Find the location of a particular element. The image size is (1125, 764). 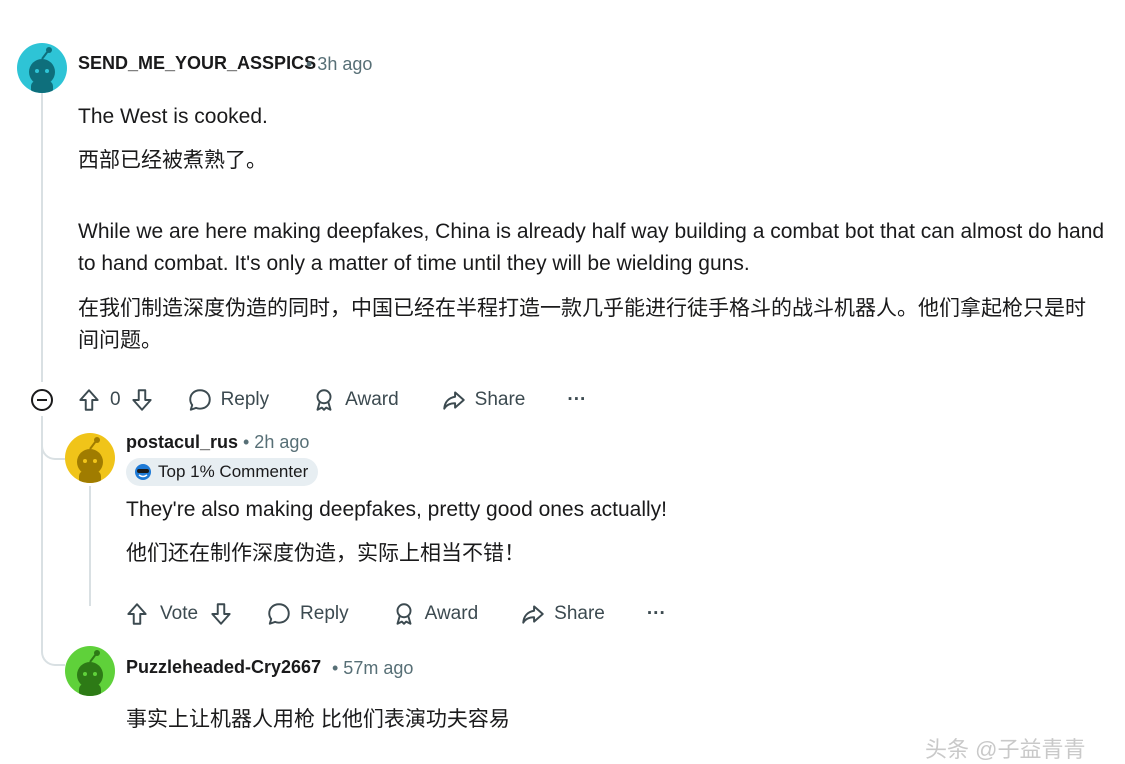

thread-line-main is located at coordinates (42, 237).